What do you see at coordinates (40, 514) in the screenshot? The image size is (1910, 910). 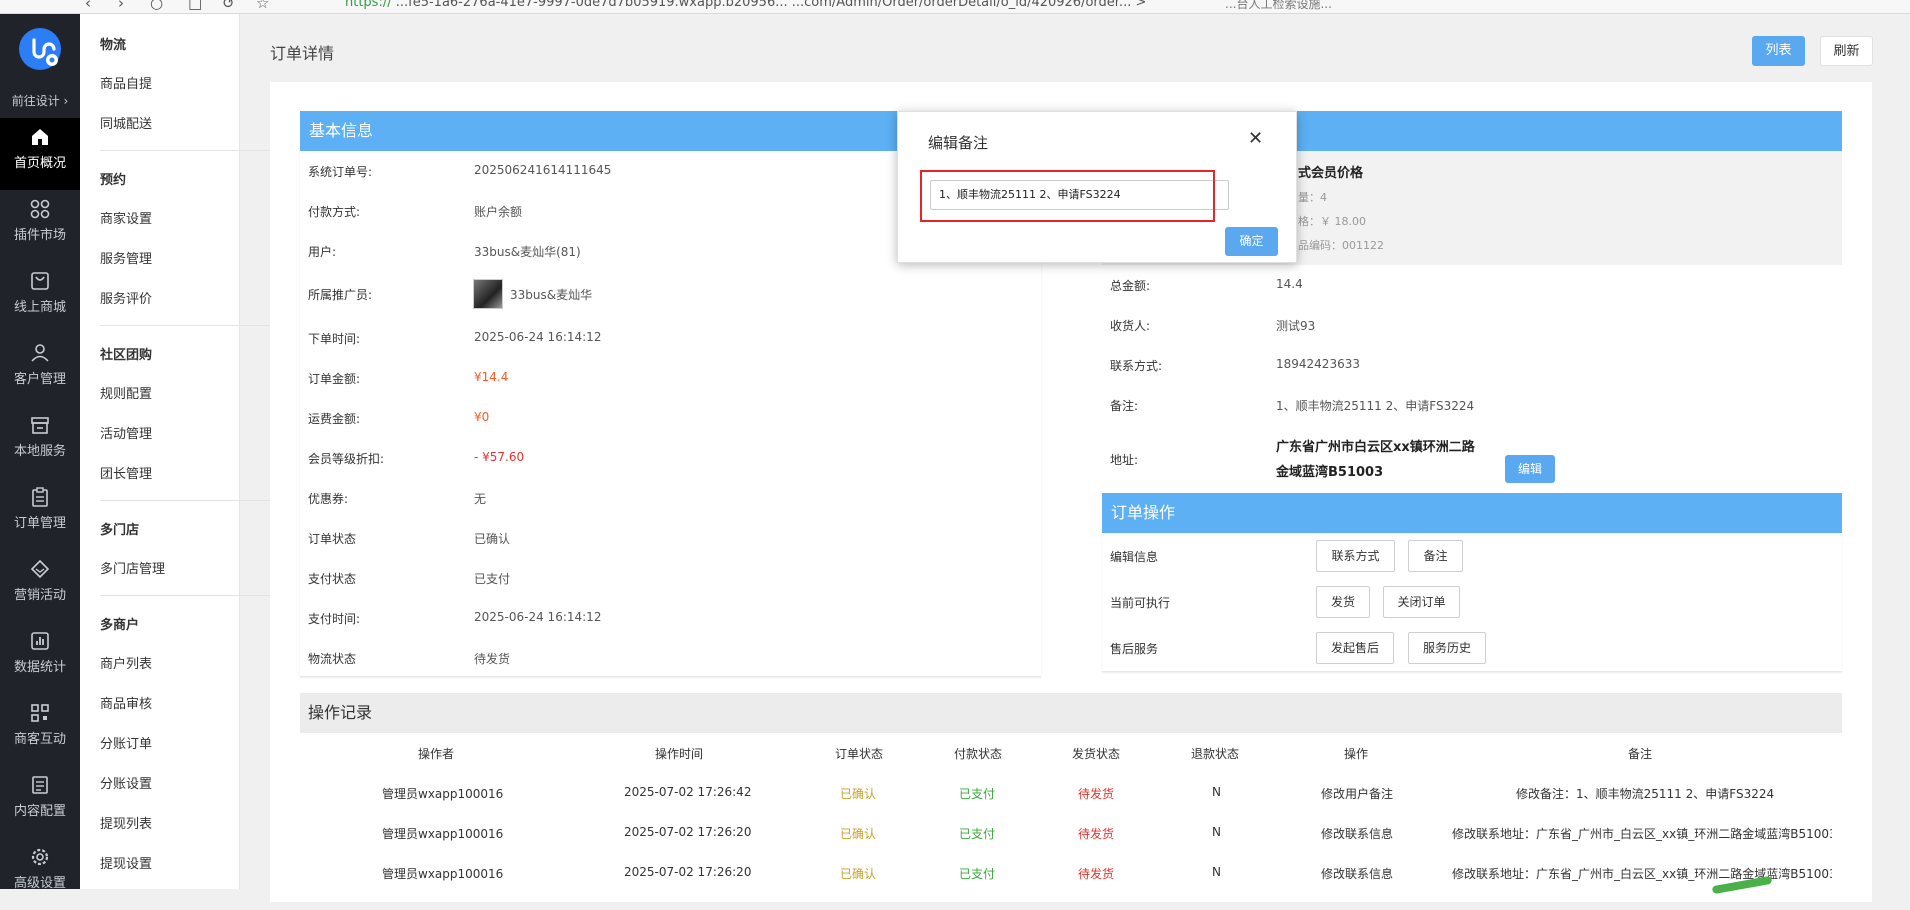 I see `rail-item-orders: 订单管理` at bounding box center [40, 514].